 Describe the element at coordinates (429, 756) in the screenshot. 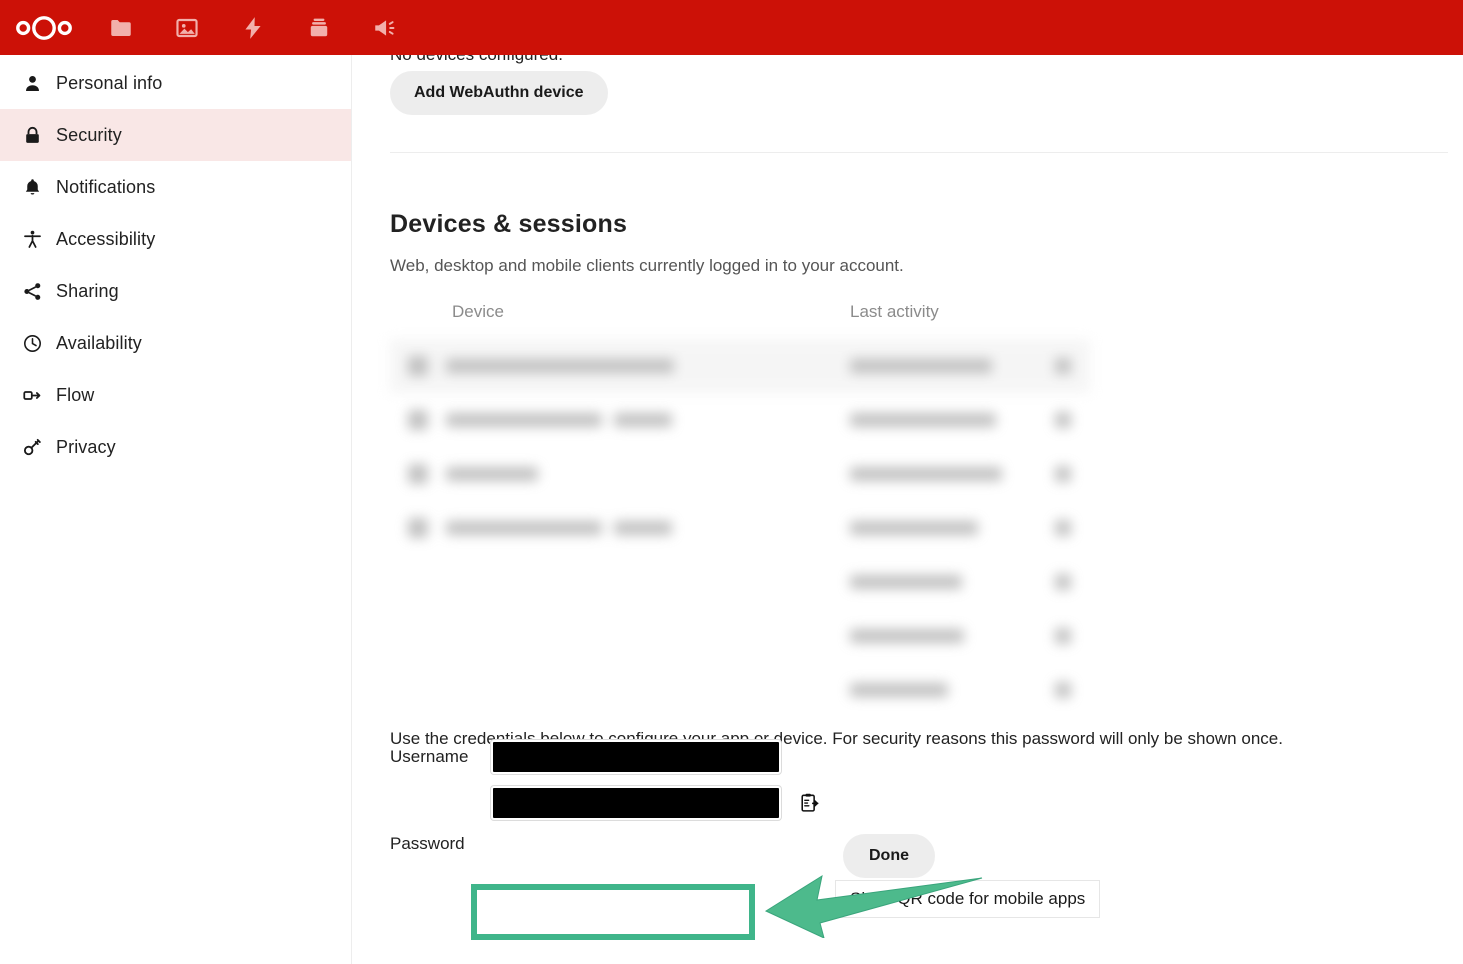

I see `username-label: Username` at that location.